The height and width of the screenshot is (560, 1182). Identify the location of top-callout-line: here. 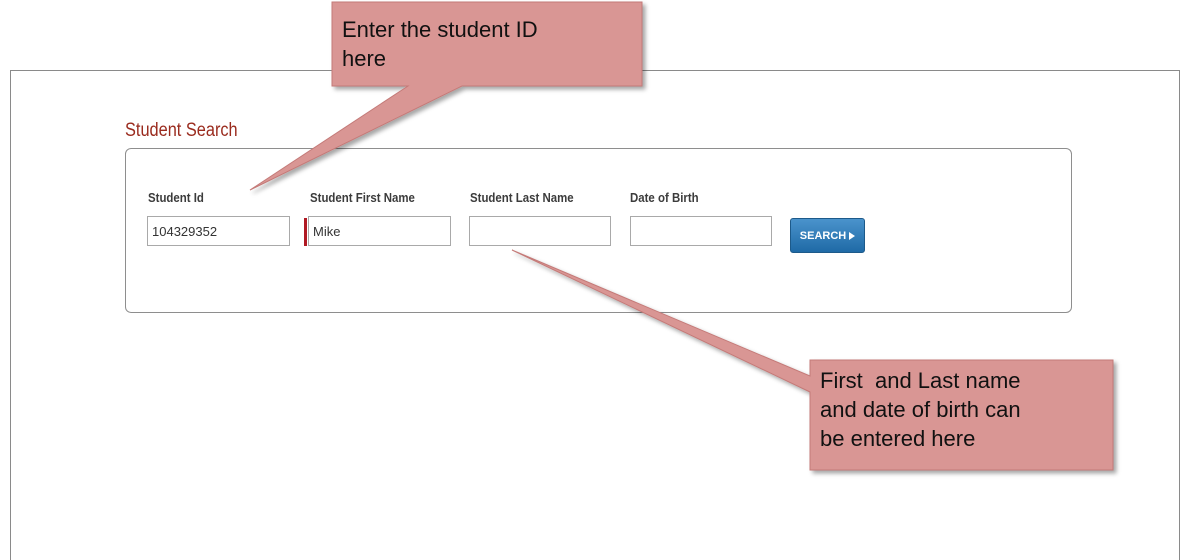
(364, 58).